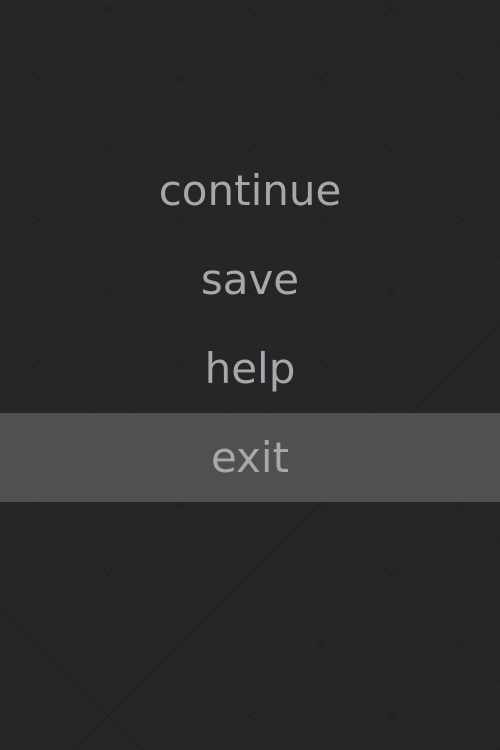 Image resolution: width=500 pixels, height=750 pixels. I want to click on menu-item-exit: exit, so click(250, 457).